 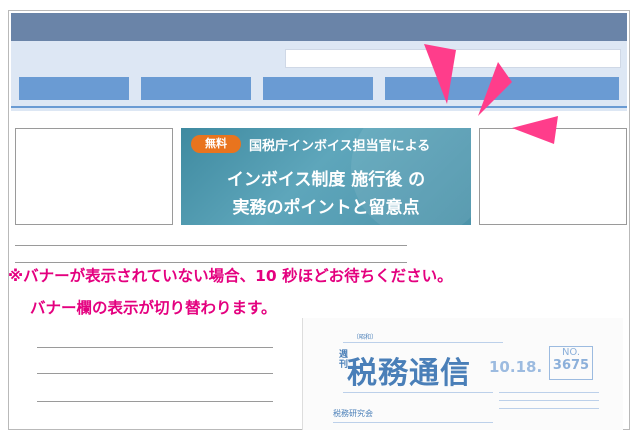 I want to click on pointer-arrows, so click(x=491, y=94).